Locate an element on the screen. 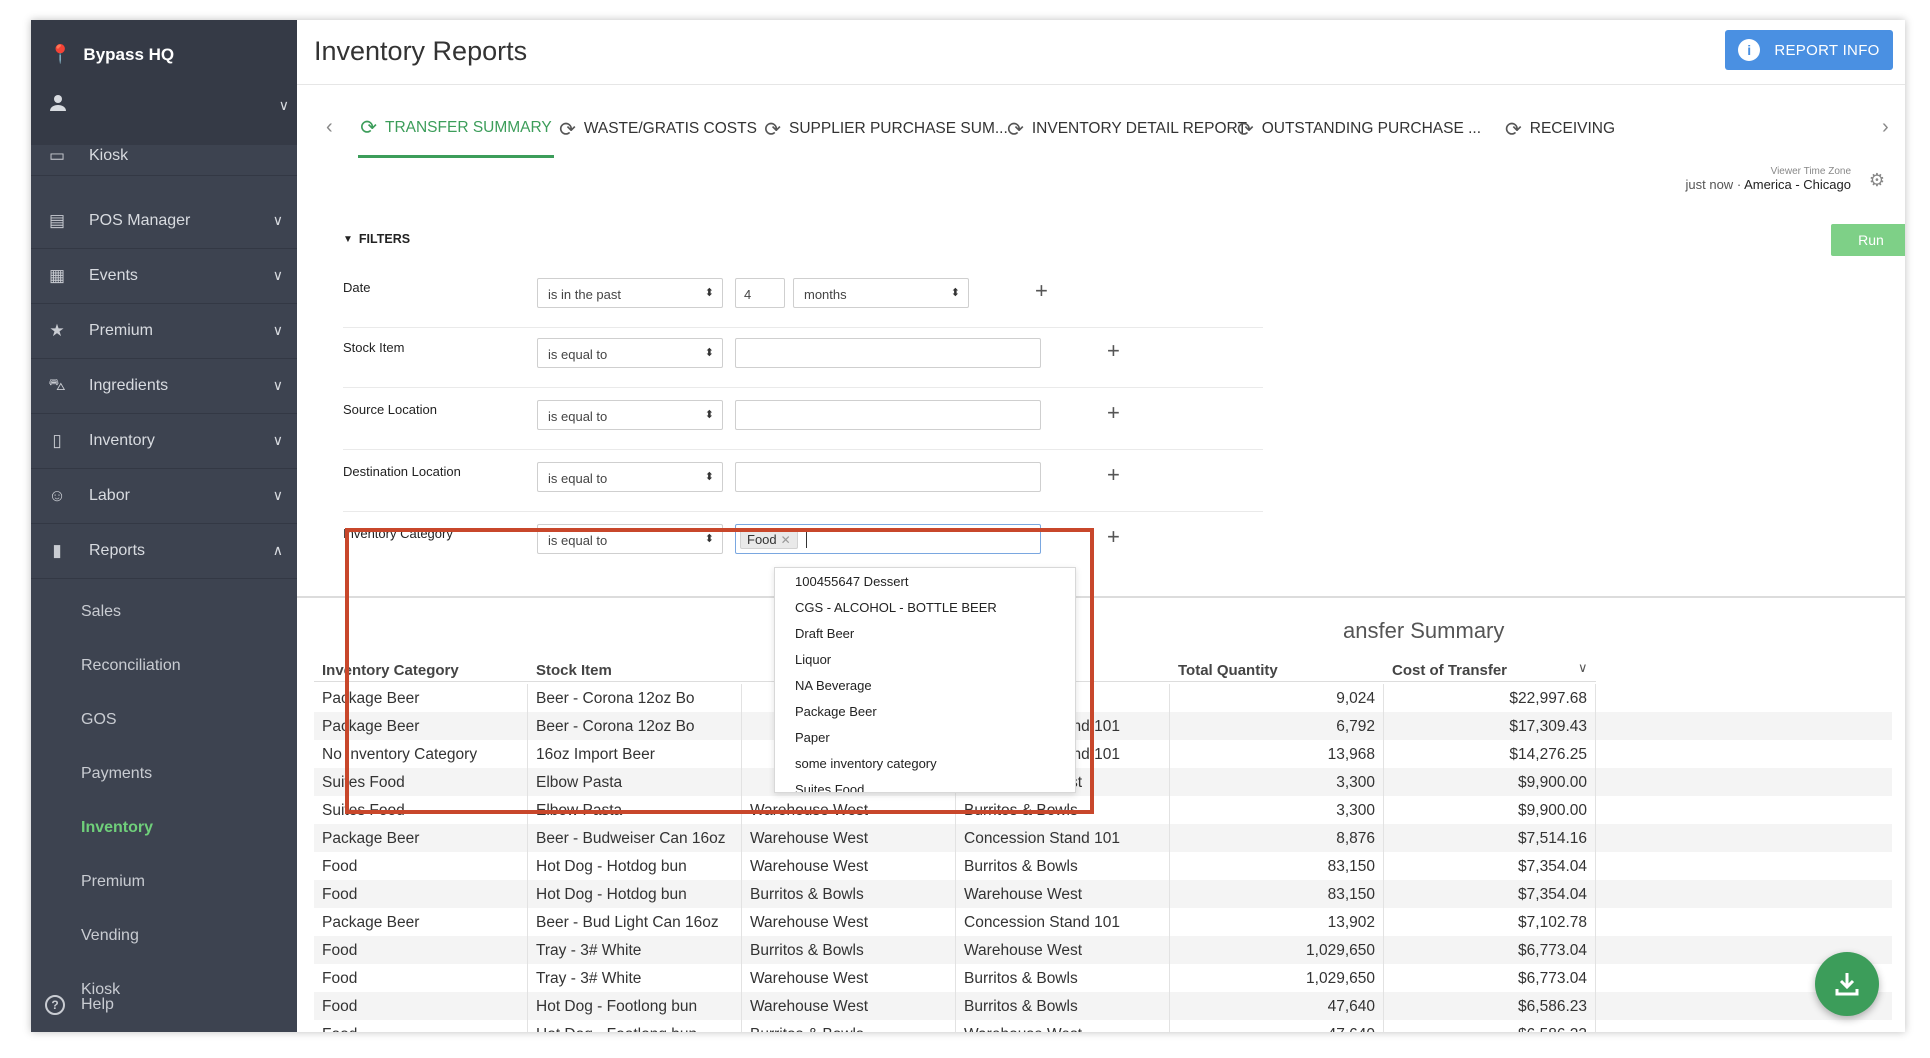 This screenshot has width=1930, height=1058. filter-row-inventory-category: Inventory Category is equal to Food ✕ + is located at coordinates (803, 543).